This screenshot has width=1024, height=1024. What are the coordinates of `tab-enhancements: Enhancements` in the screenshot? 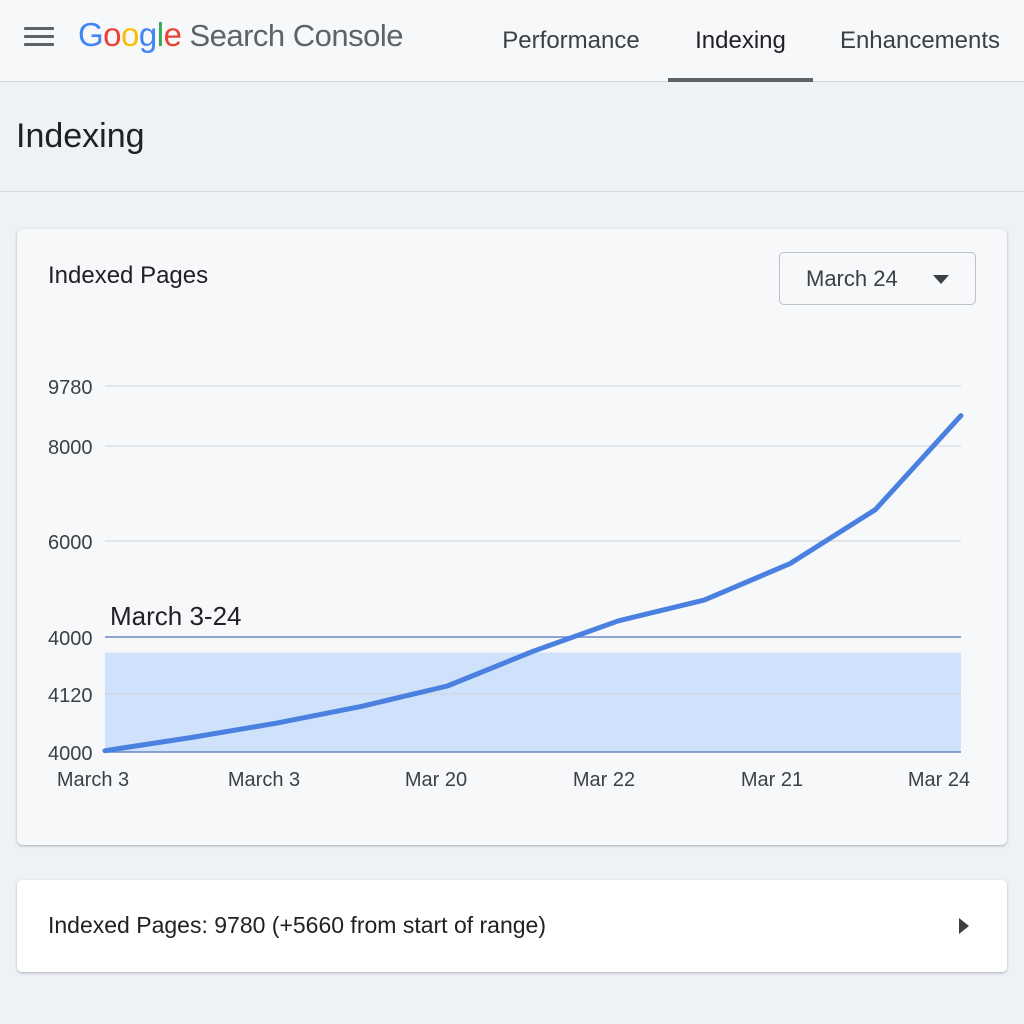 It's located at (920, 41).